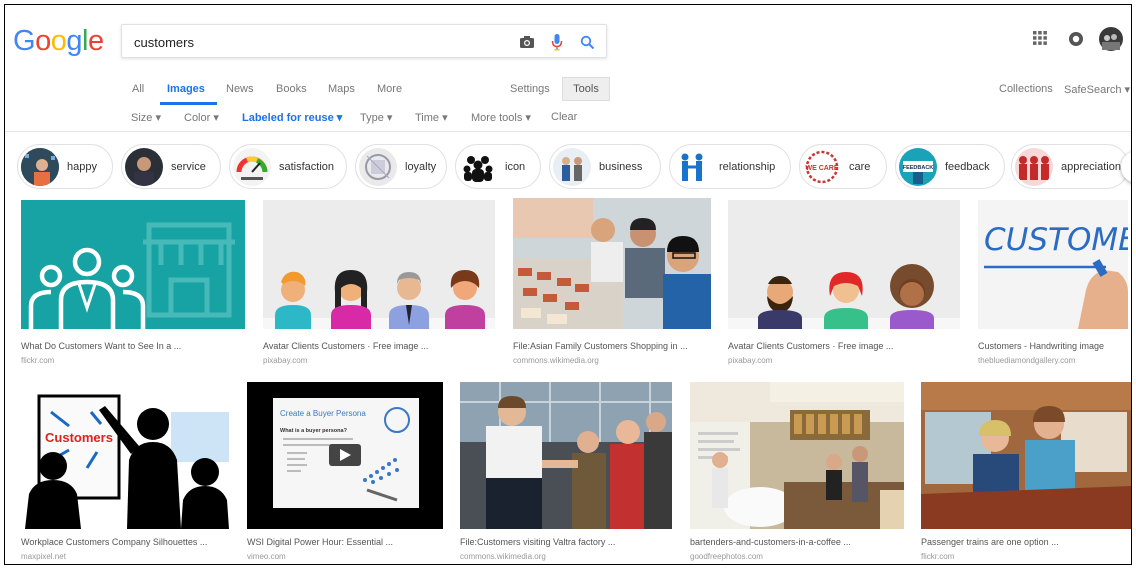 The height and width of the screenshot is (569, 1136). I want to click on license-filter: Labeled for reuse ▾, so click(292, 117).